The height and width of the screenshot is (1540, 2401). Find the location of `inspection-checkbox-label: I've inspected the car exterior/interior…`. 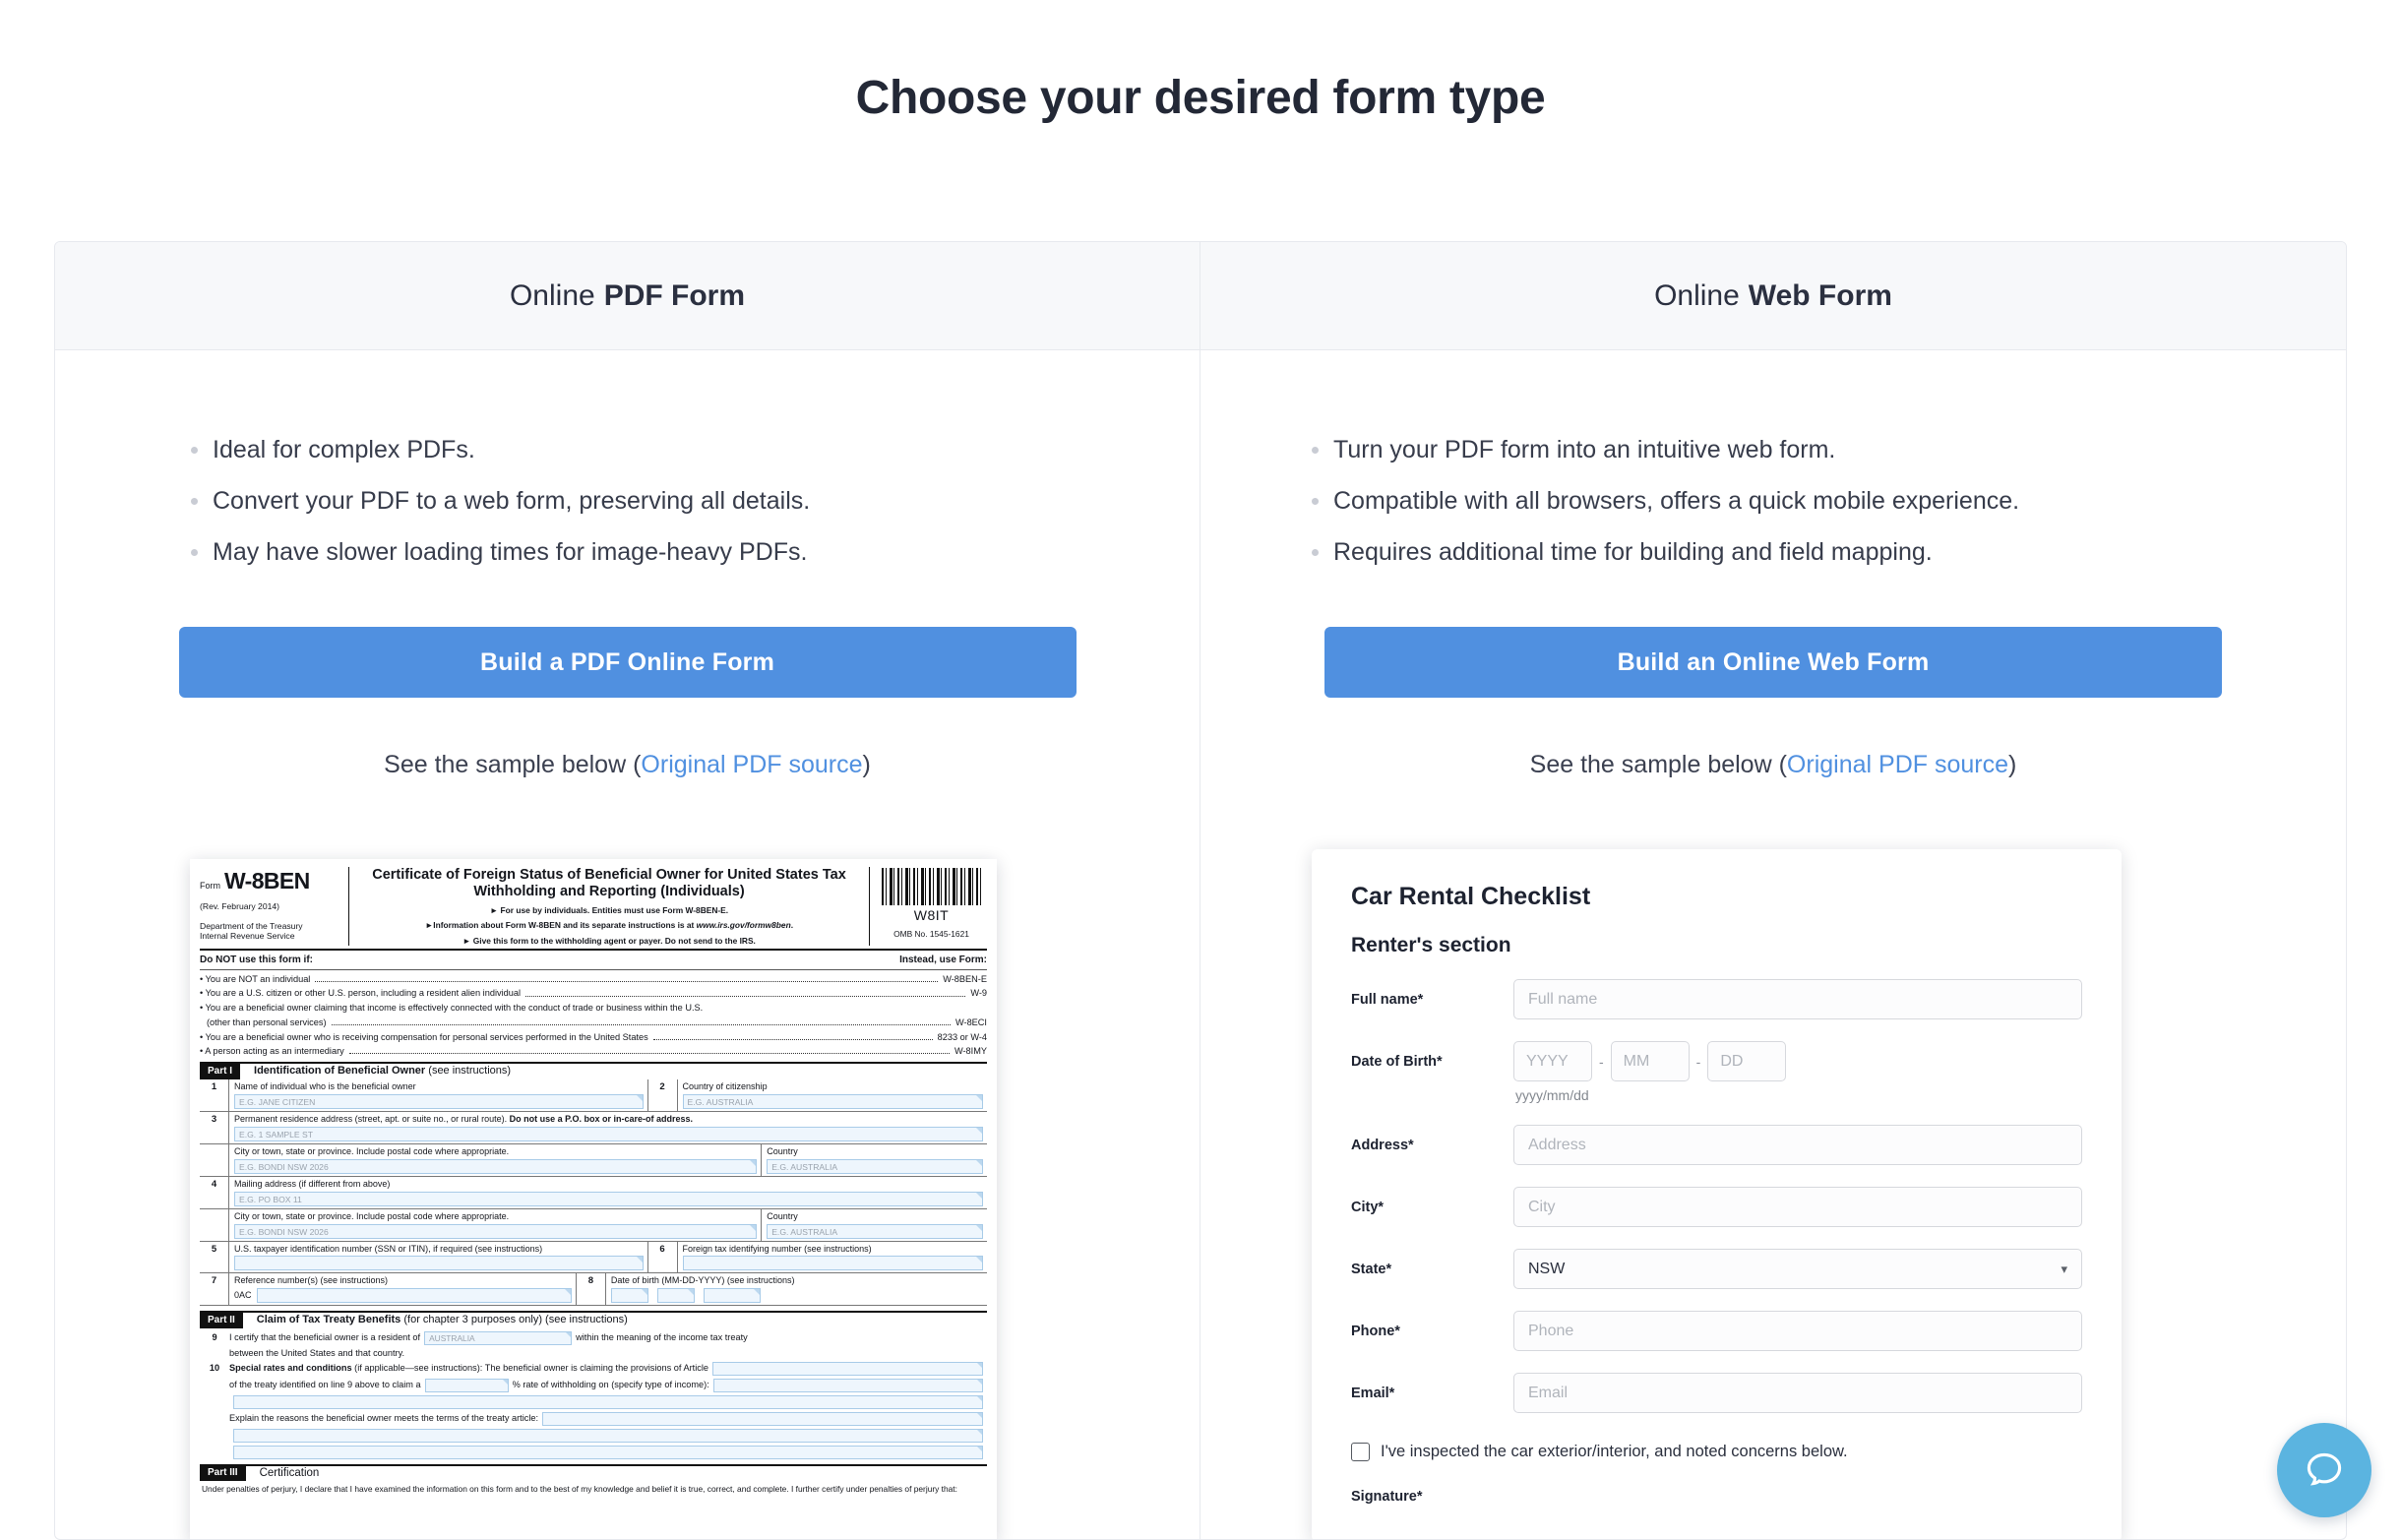

inspection-checkbox-label: I've inspected the car exterior/interior… is located at coordinates (1615, 1451).